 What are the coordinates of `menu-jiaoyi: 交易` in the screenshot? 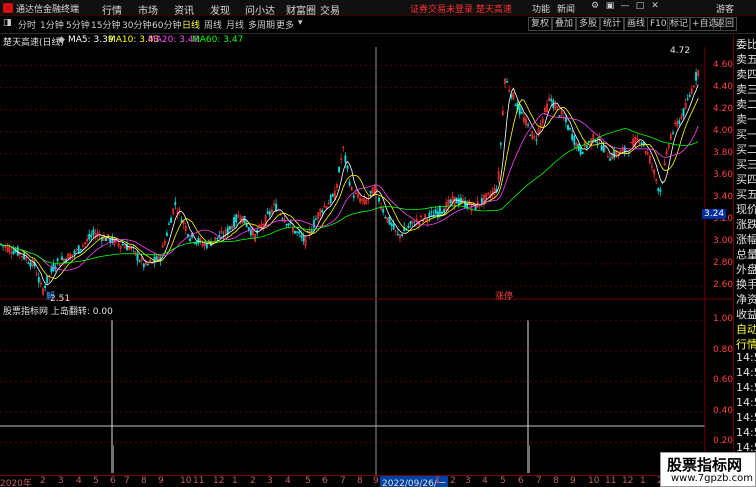 It's located at (330, 9).